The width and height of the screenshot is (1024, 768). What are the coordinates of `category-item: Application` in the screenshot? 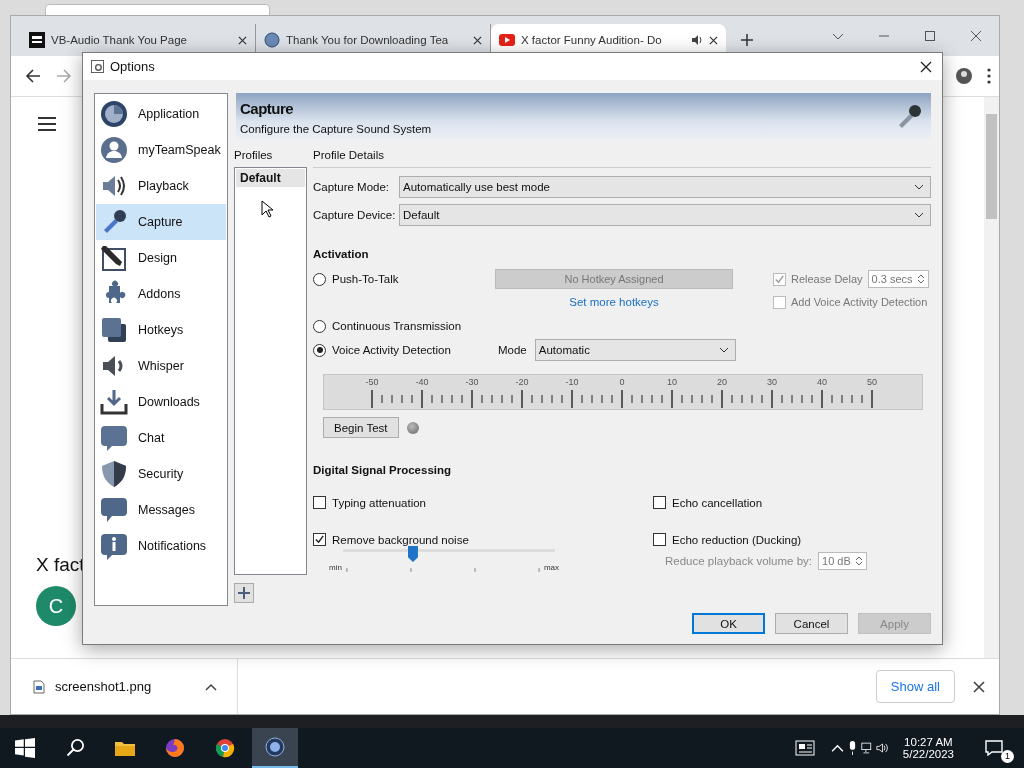 It's located at (161, 114).